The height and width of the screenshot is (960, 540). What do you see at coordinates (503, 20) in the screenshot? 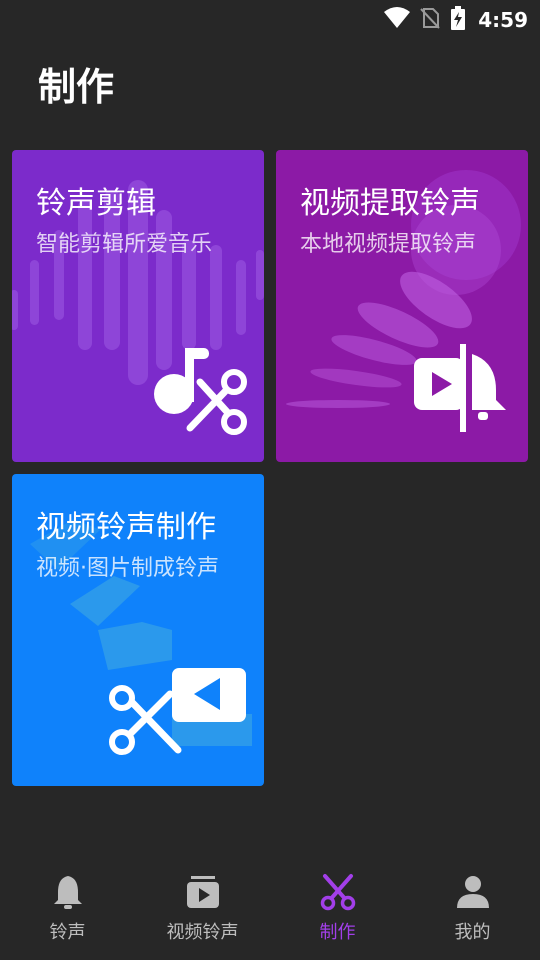
I see `status-time: 4:59` at bounding box center [503, 20].